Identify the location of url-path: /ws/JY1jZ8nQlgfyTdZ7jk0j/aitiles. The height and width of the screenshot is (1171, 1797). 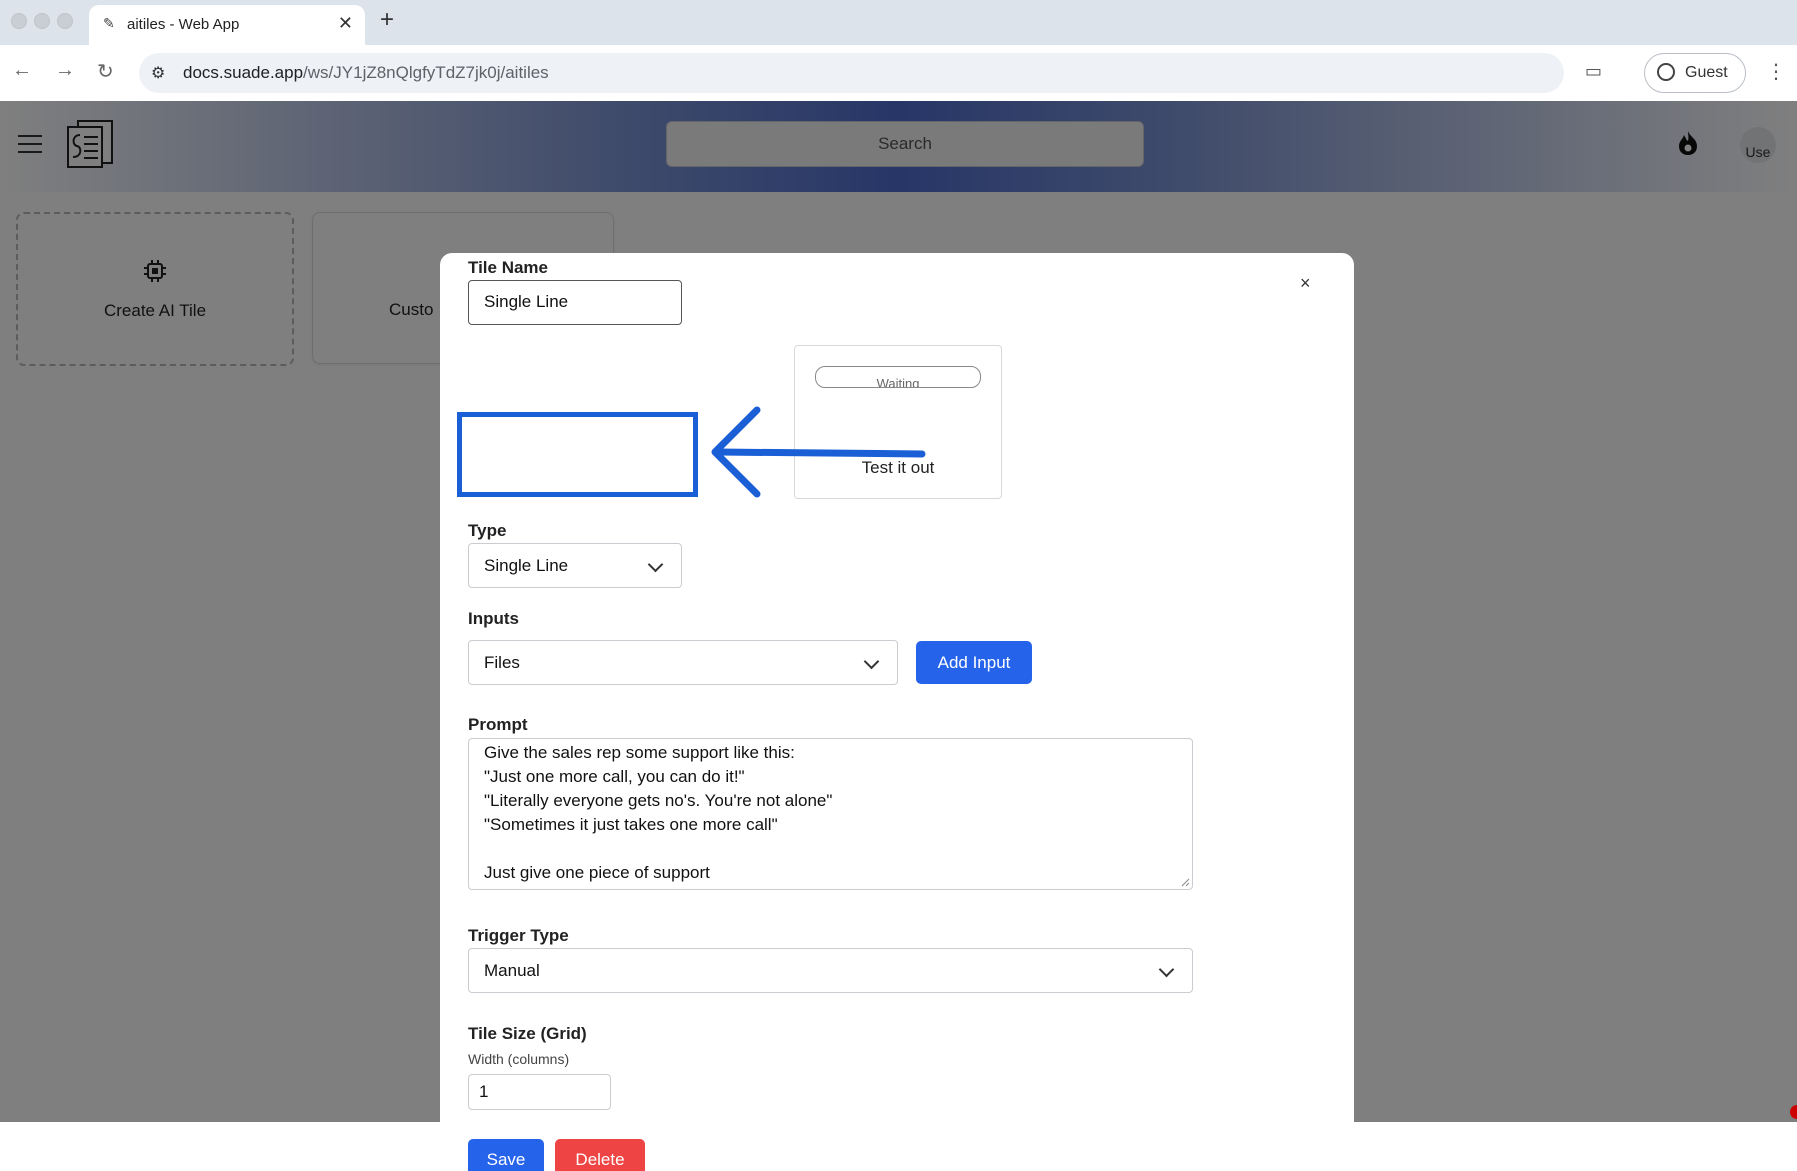
(426, 72).